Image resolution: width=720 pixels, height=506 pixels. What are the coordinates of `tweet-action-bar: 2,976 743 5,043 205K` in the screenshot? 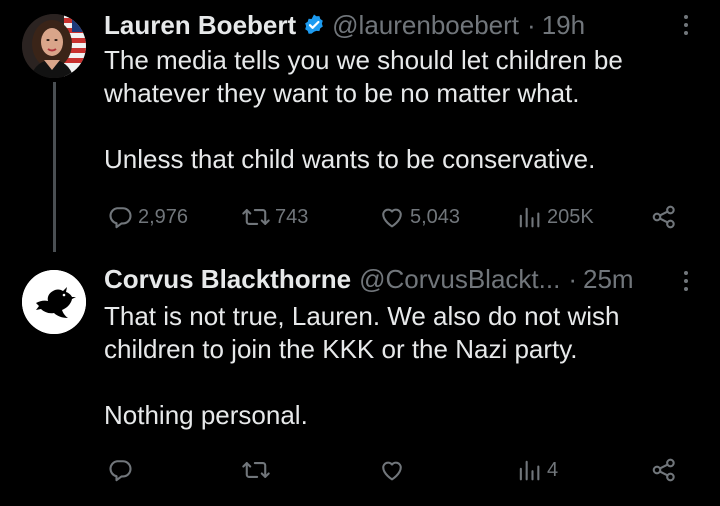 It's located at (395, 217).